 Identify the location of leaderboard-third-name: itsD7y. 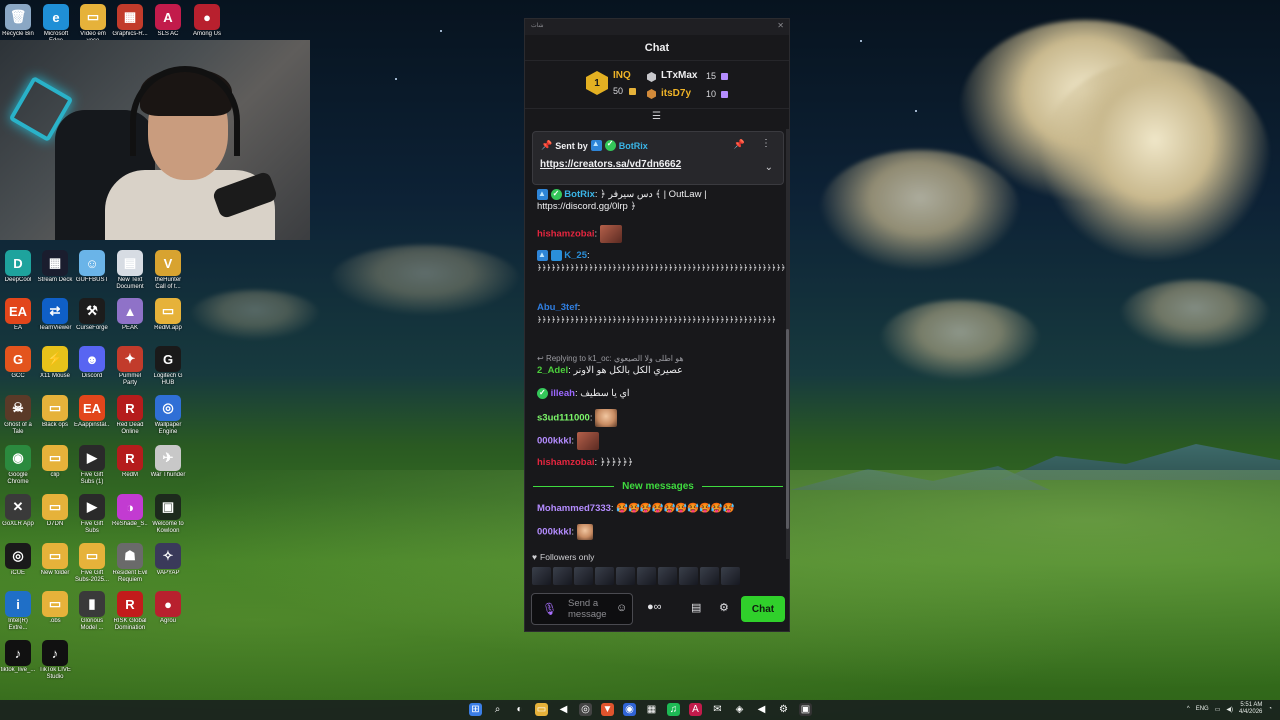
(676, 93).